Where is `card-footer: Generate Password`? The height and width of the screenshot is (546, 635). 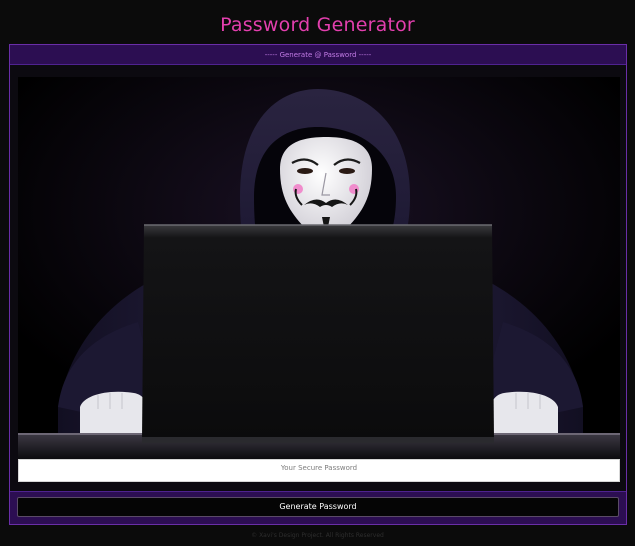 card-footer: Generate Password is located at coordinates (318, 507).